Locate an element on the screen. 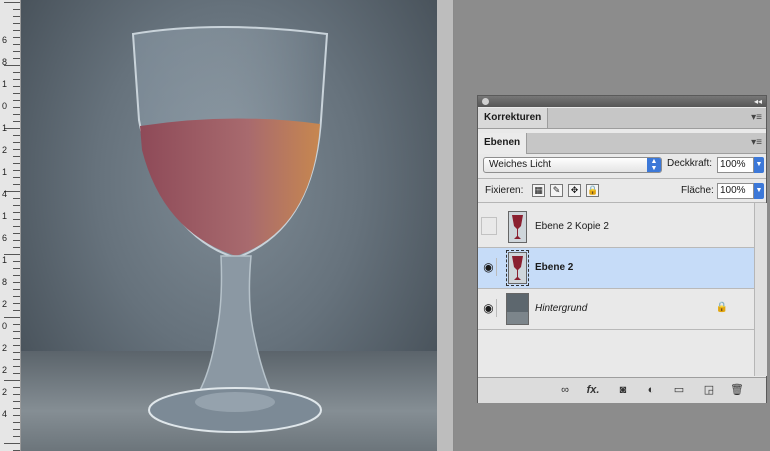  fill-input: 100% is located at coordinates (735, 191).